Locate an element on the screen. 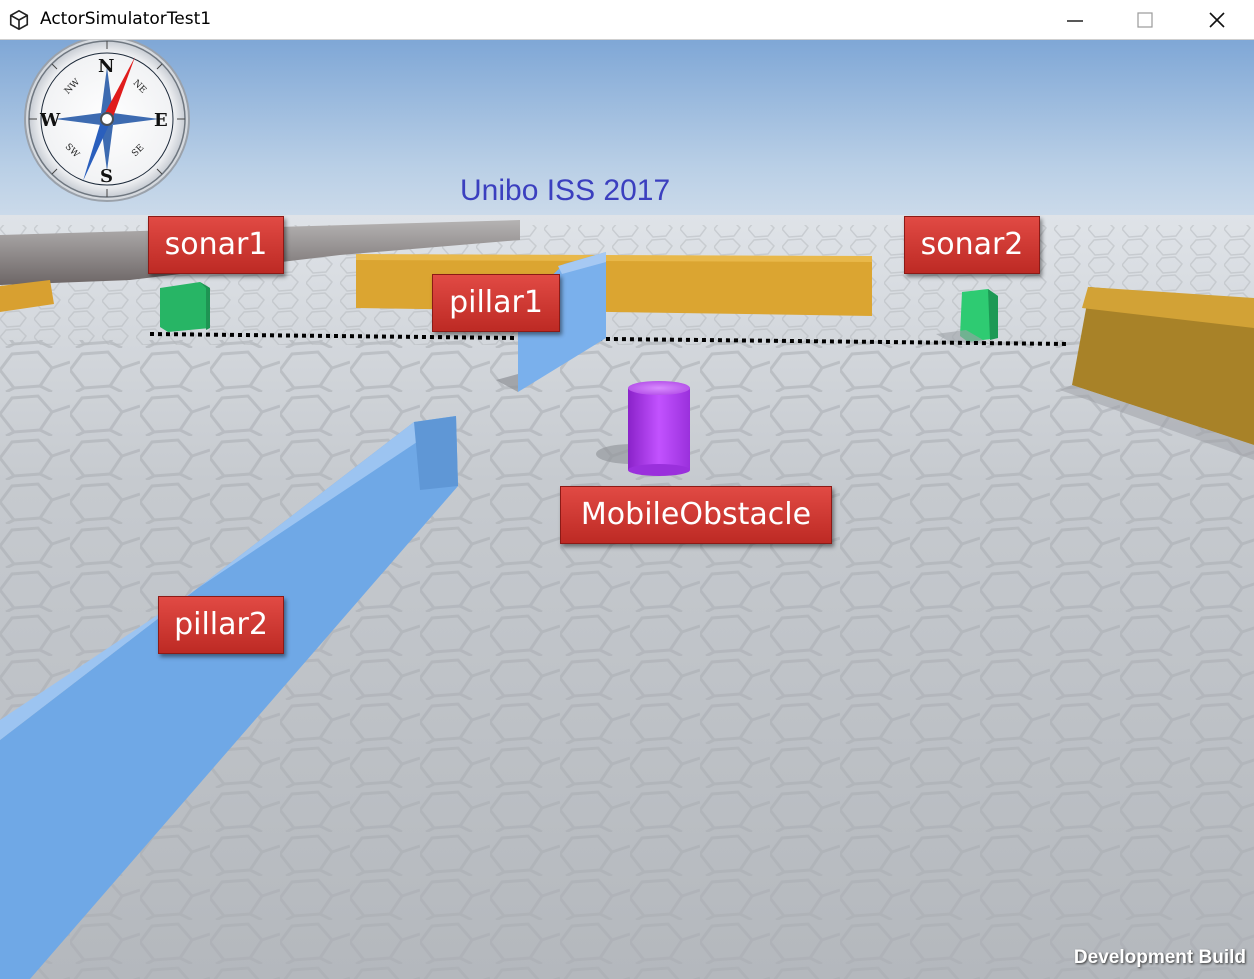 The height and width of the screenshot is (979, 1254). window-titlebar: ActorSimulatorTest1 is located at coordinates (627, 20).